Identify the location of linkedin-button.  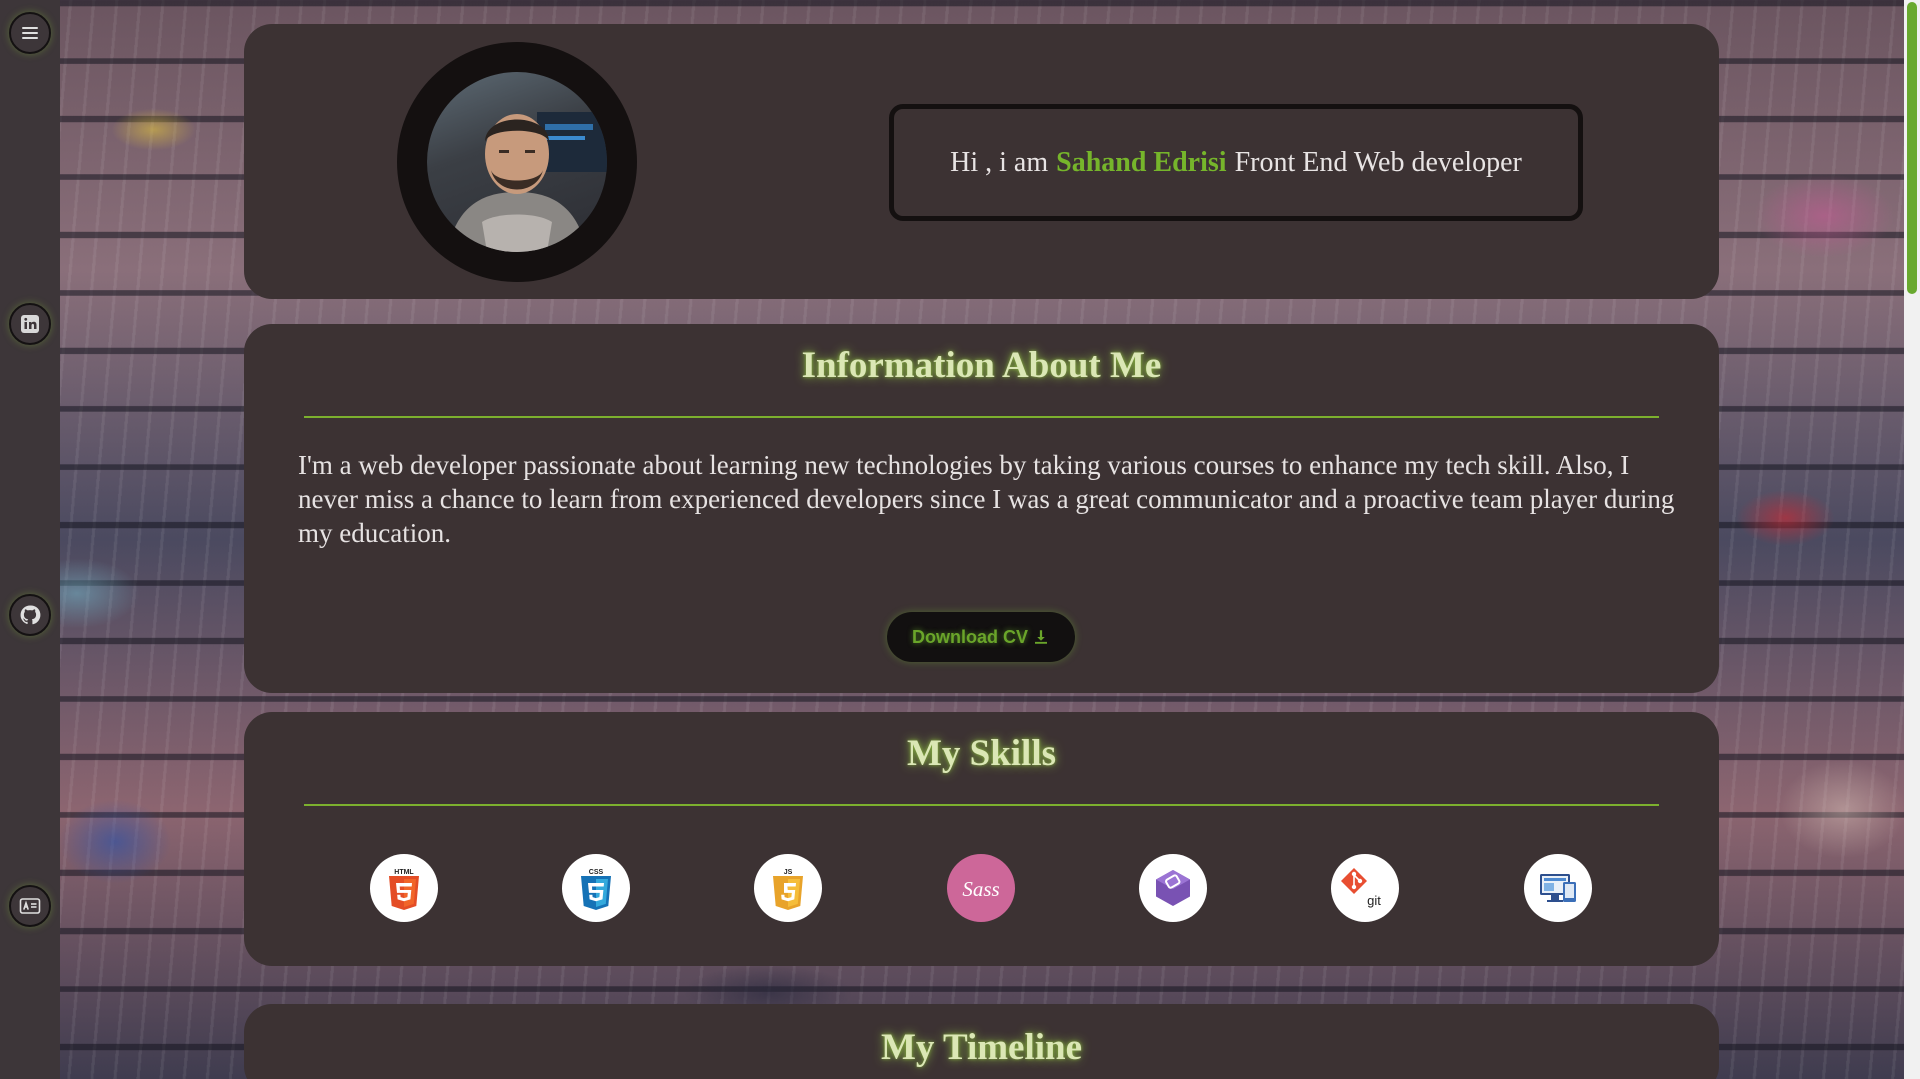
(30, 324).